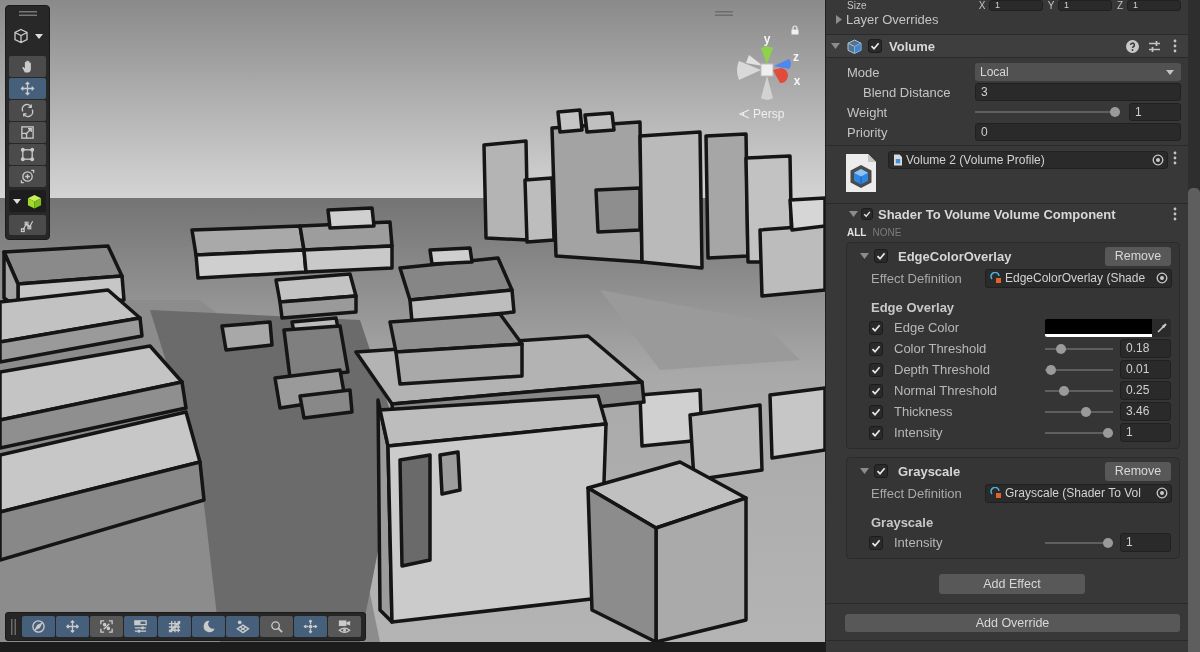 The width and height of the screenshot is (1200, 652). Describe the element at coordinates (1145, 411) in the screenshot. I see `number-field: 3.46` at that location.